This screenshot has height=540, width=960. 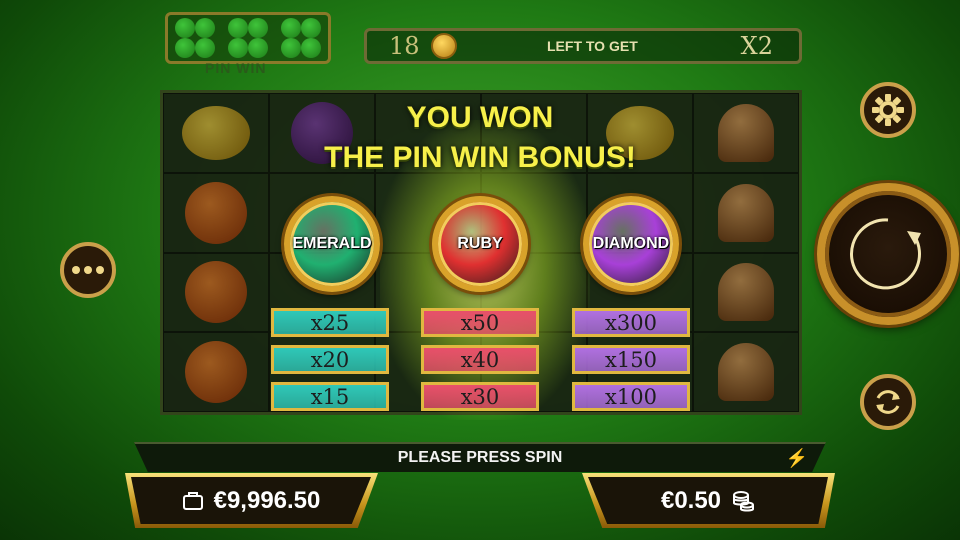 I want to click on diamond-gem: DIAMOND, so click(x=631, y=244).